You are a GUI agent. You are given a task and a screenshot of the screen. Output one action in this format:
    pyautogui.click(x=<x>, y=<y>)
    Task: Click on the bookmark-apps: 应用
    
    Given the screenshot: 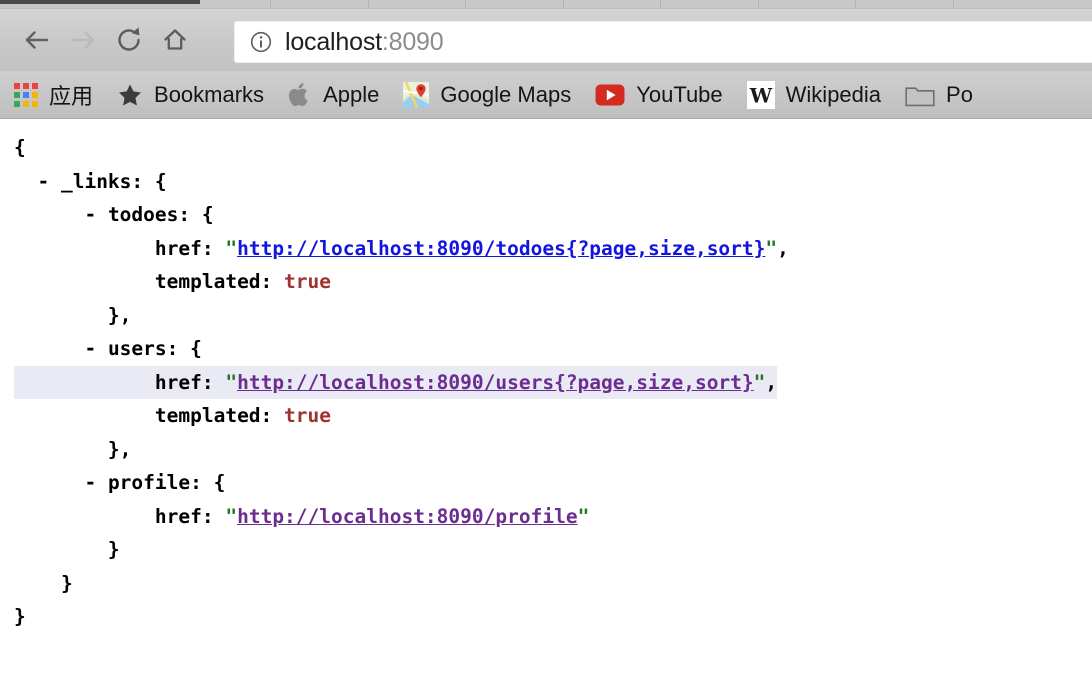 What is the action you would take?
    pyautogui.click(x=53, y=95)
    